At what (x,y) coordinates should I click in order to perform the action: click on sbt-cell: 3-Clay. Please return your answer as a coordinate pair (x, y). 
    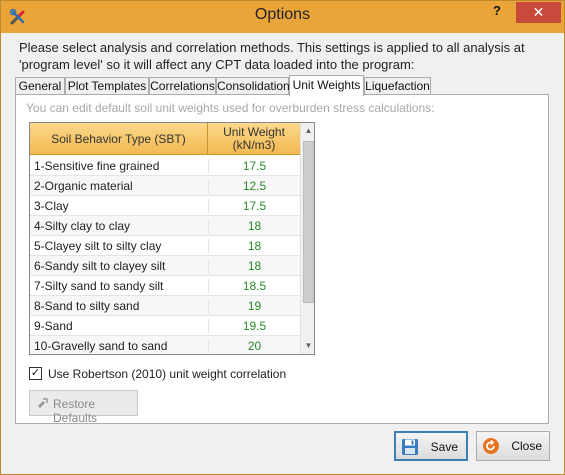
    Looking at the image, I should click on (51, 206).